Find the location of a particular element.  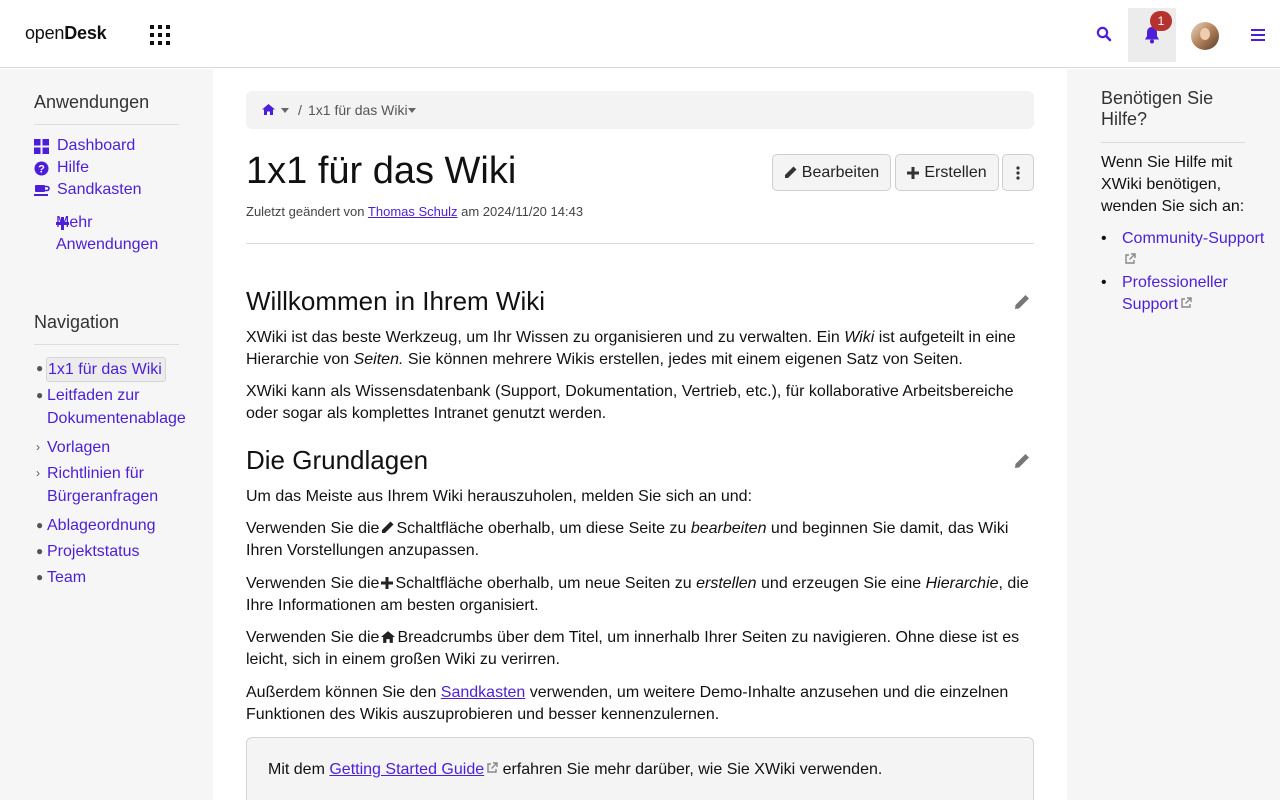

opendesk-logo: openDesk is located at coordinates (66, 33).